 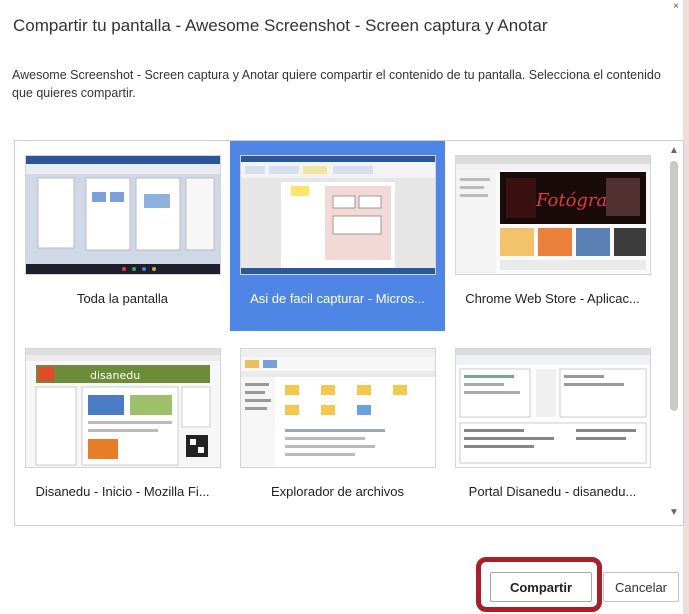 I want to click on file-explorer-thumbnail, so click(x=338, y=408).